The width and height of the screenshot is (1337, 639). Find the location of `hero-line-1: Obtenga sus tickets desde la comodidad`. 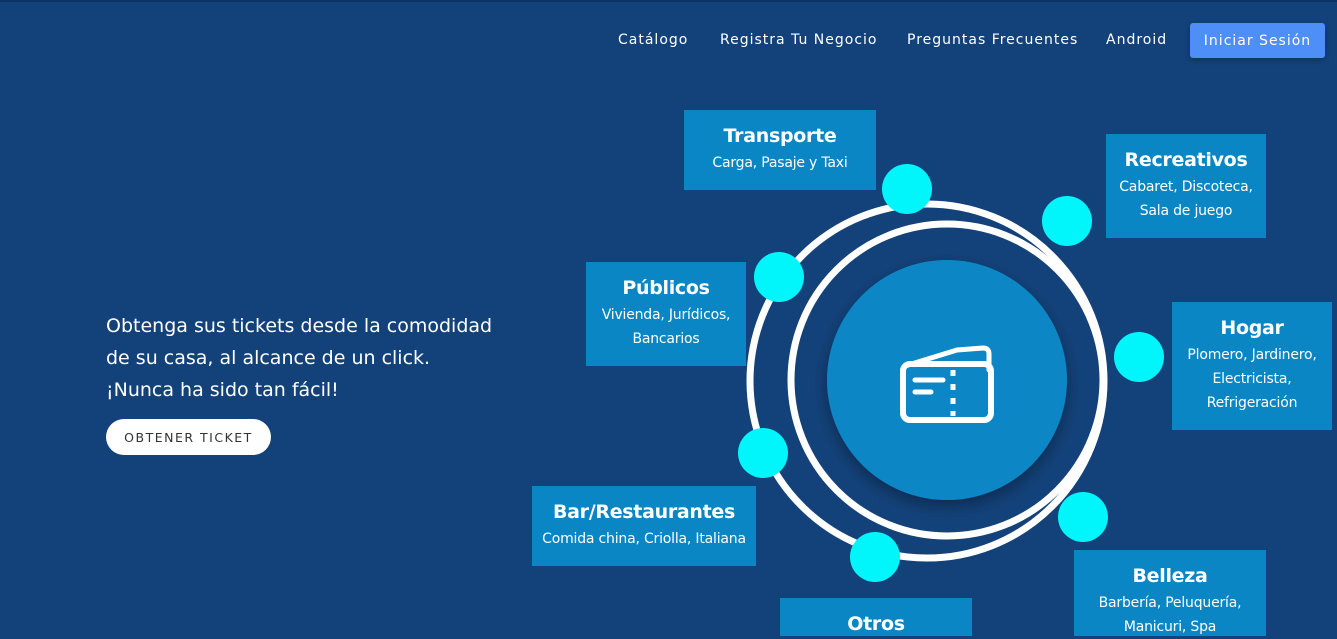

hero-line-1: Obtenga sus tickets desde la comodidad is located at coordinates (299, 326).